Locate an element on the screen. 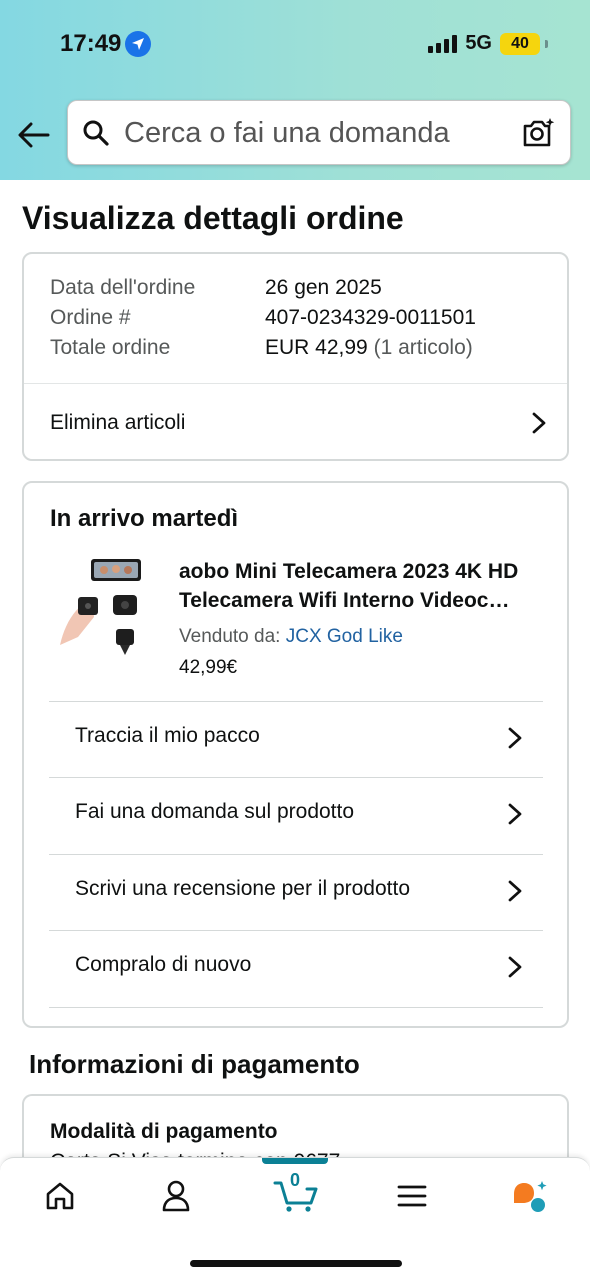 The width and height of the screenshot is (590, 1280). delete-items-label: Elimina articoli is located at coordinates (118, 422).